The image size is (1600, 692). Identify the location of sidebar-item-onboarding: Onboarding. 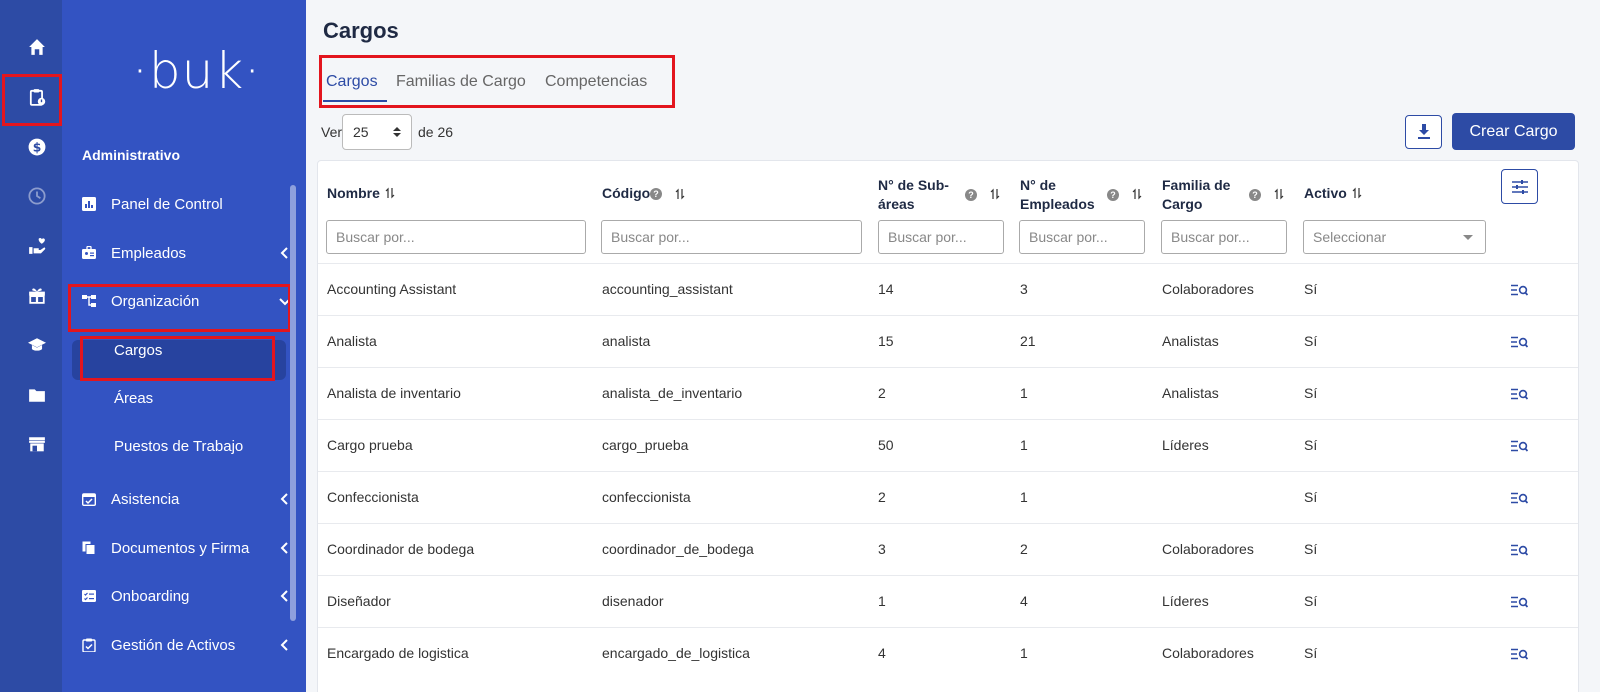
(187, 596).